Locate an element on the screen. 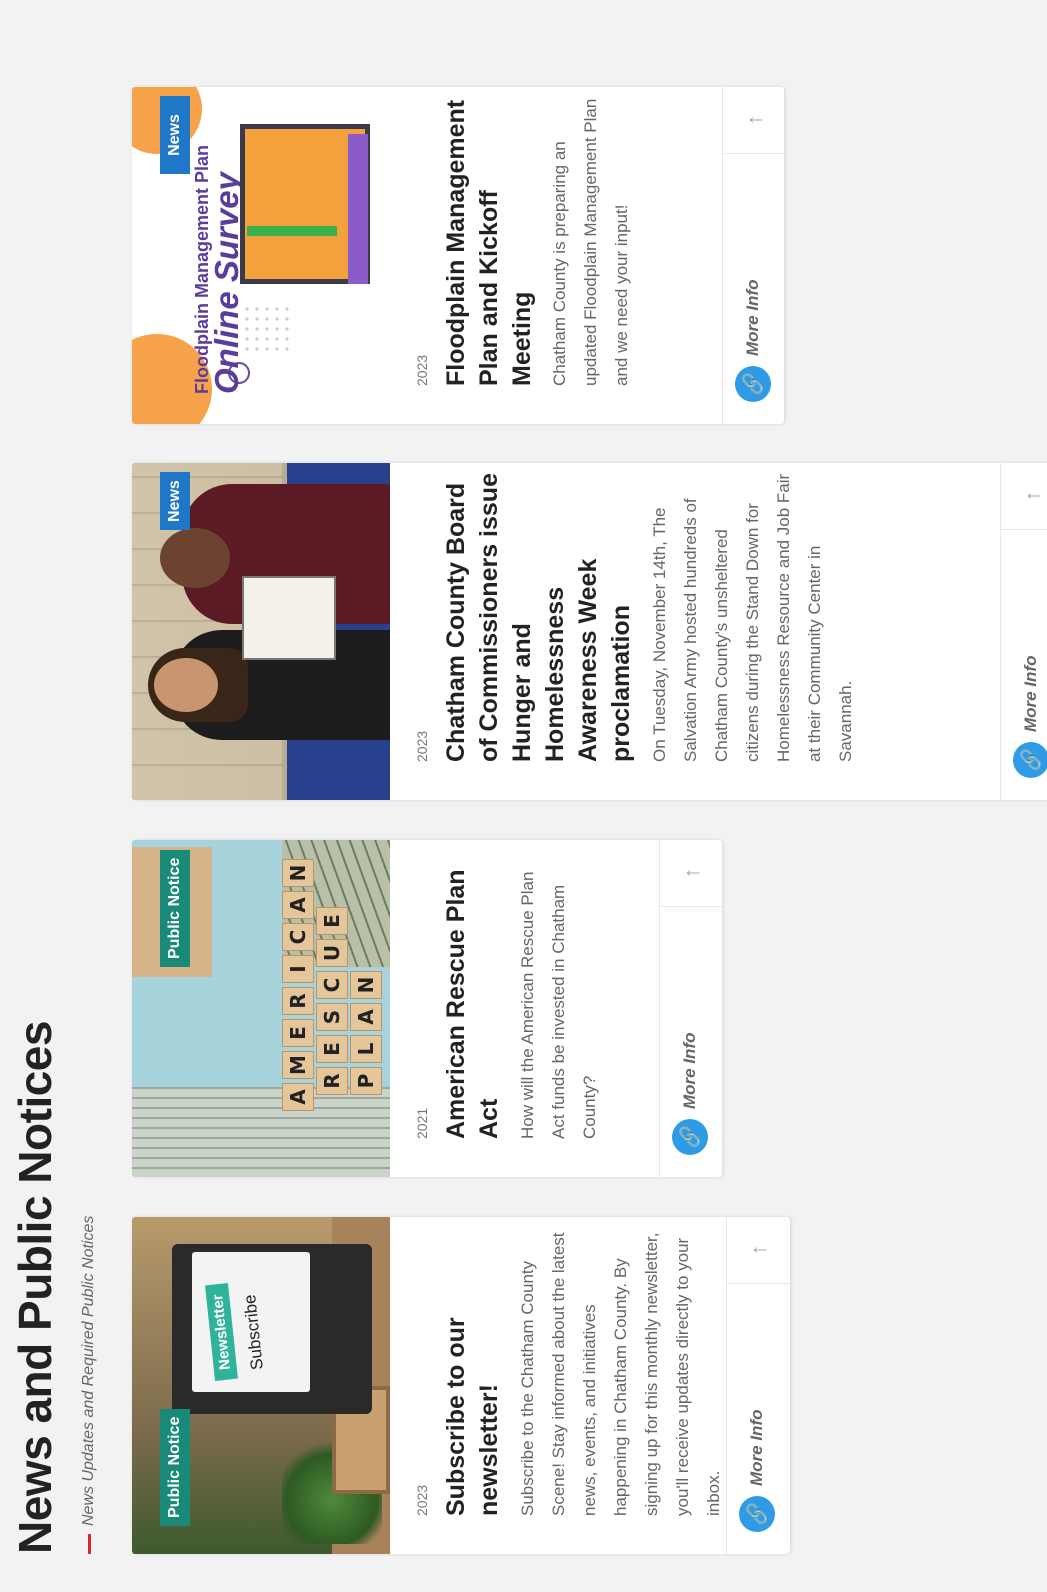  accent-bar is located at coordinates (89, 1544).